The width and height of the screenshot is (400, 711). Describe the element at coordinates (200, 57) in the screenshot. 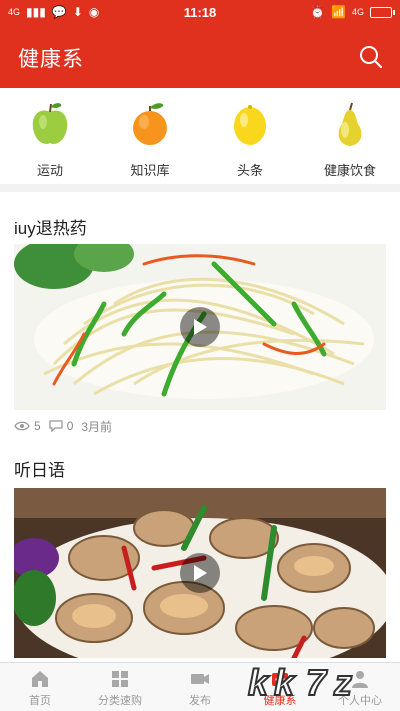

I see `app-header: 健康系` at that location.